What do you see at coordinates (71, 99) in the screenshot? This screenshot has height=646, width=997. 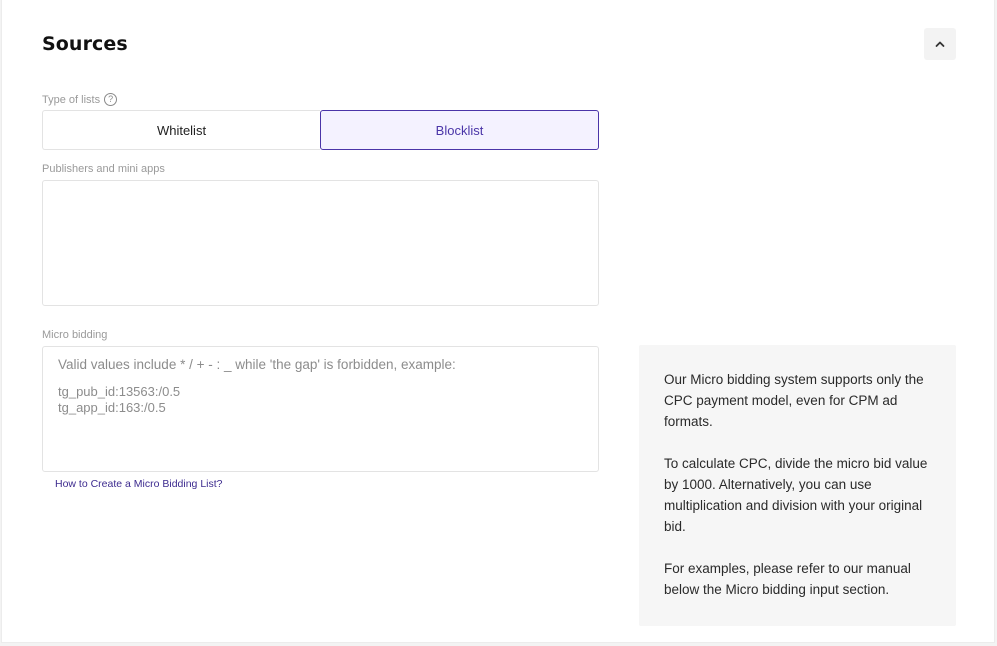 I see `type-of-lists-label-text: Type of lists` at bounding box center [71, 99].